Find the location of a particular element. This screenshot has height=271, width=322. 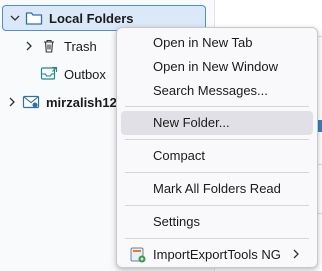

menu-item-label: Compact is located at coordinates (179, 155).